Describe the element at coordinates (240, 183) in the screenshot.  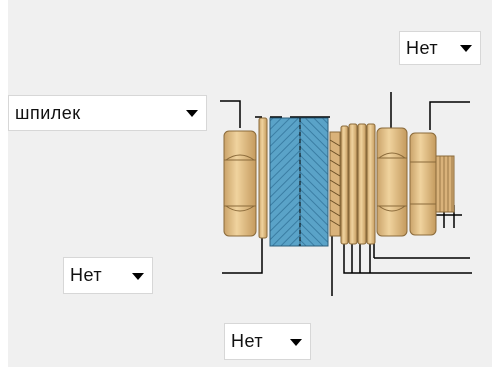
I see `left-nut` at that location.